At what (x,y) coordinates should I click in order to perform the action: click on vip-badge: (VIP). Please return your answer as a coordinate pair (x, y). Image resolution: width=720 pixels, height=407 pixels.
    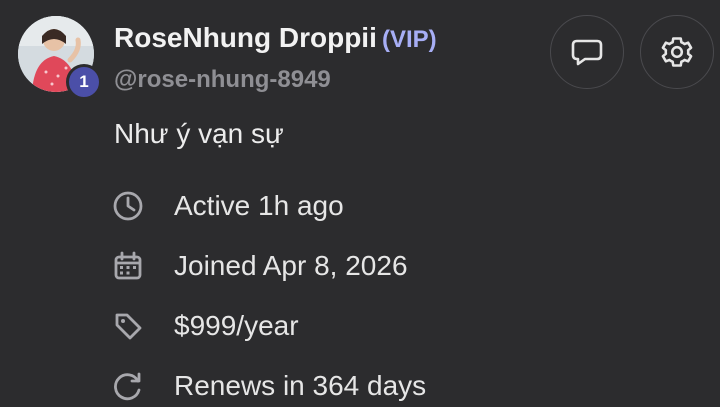
    Looking at the image, I should click on (409, 39).